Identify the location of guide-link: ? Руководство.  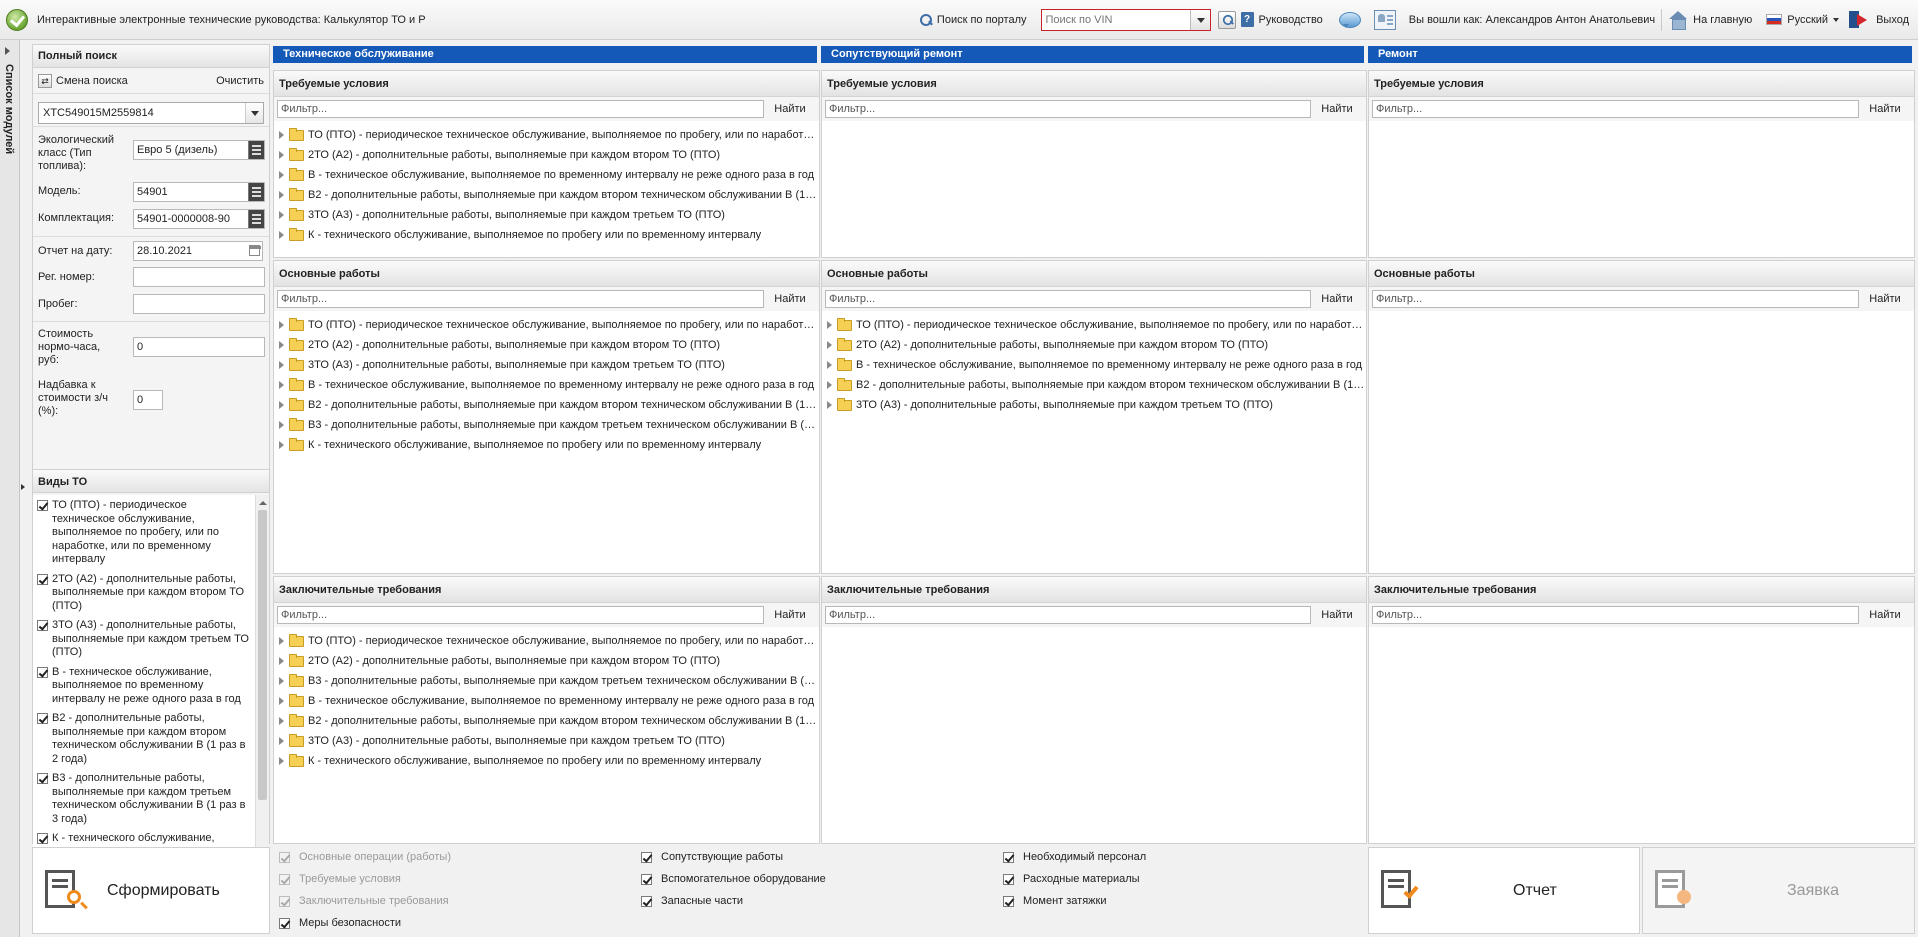
(1281, 19).